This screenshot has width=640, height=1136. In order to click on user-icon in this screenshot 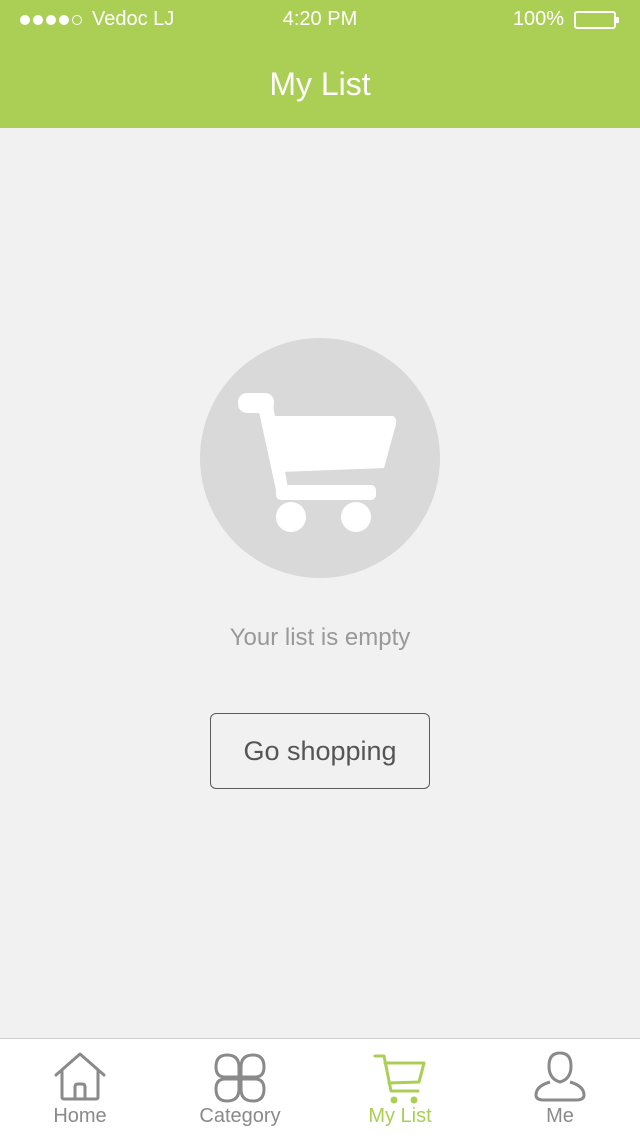, I will do `click(560, 1076)`.